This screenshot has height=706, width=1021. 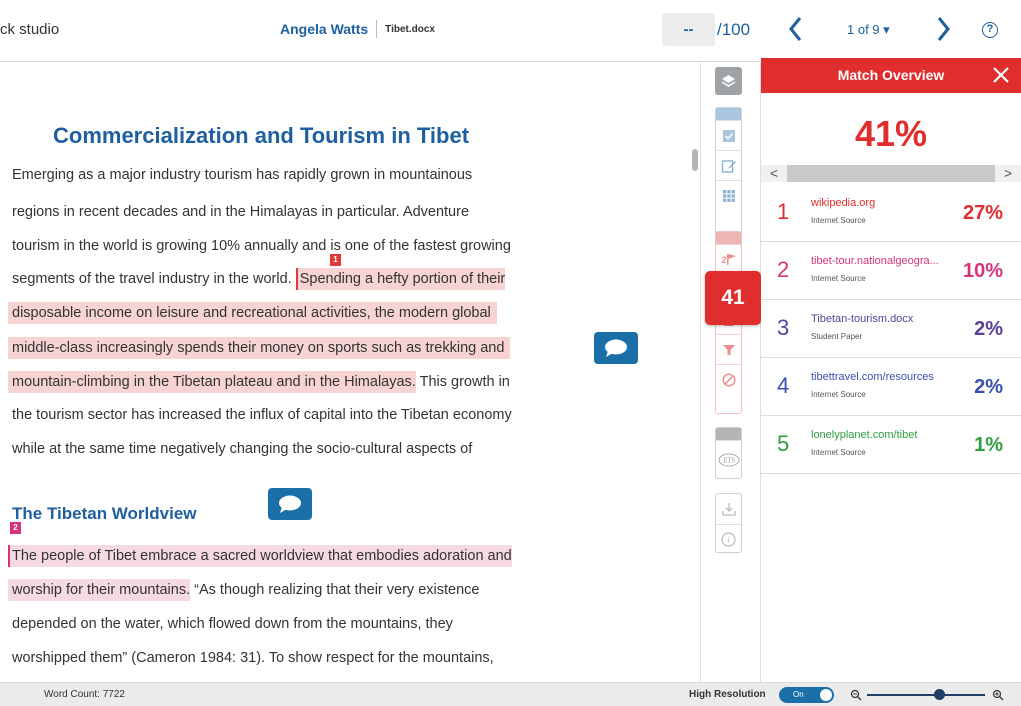 I want to click on svg-text: i, so click(x=728, y=540).